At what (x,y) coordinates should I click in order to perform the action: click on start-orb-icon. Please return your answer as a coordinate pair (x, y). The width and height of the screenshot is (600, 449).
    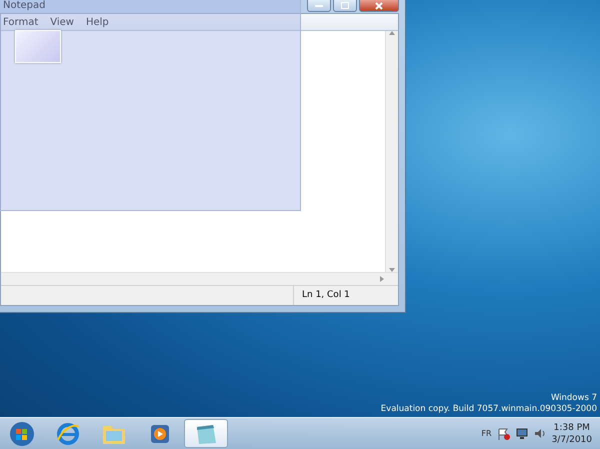
    Looking at the image, I should click on (22, 433).